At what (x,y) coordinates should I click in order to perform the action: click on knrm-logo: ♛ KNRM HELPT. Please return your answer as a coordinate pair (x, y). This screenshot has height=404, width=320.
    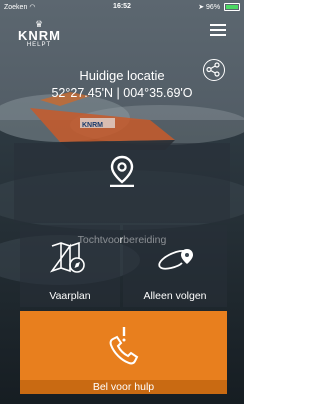
    Looking at the image, I should click on (39, 34).